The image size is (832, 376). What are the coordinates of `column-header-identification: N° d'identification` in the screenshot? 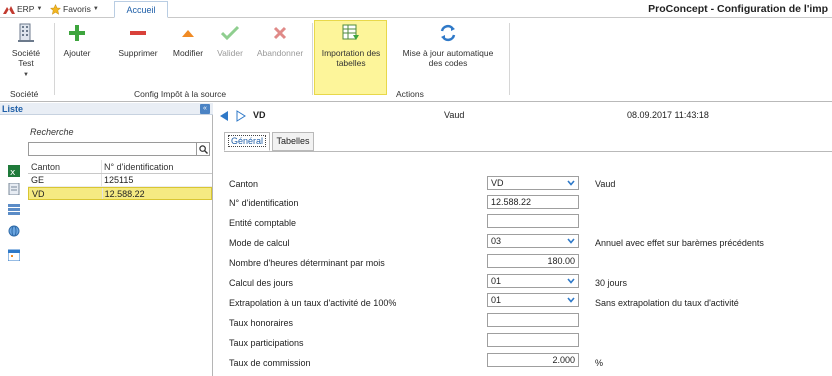 It's located at (156, 166).